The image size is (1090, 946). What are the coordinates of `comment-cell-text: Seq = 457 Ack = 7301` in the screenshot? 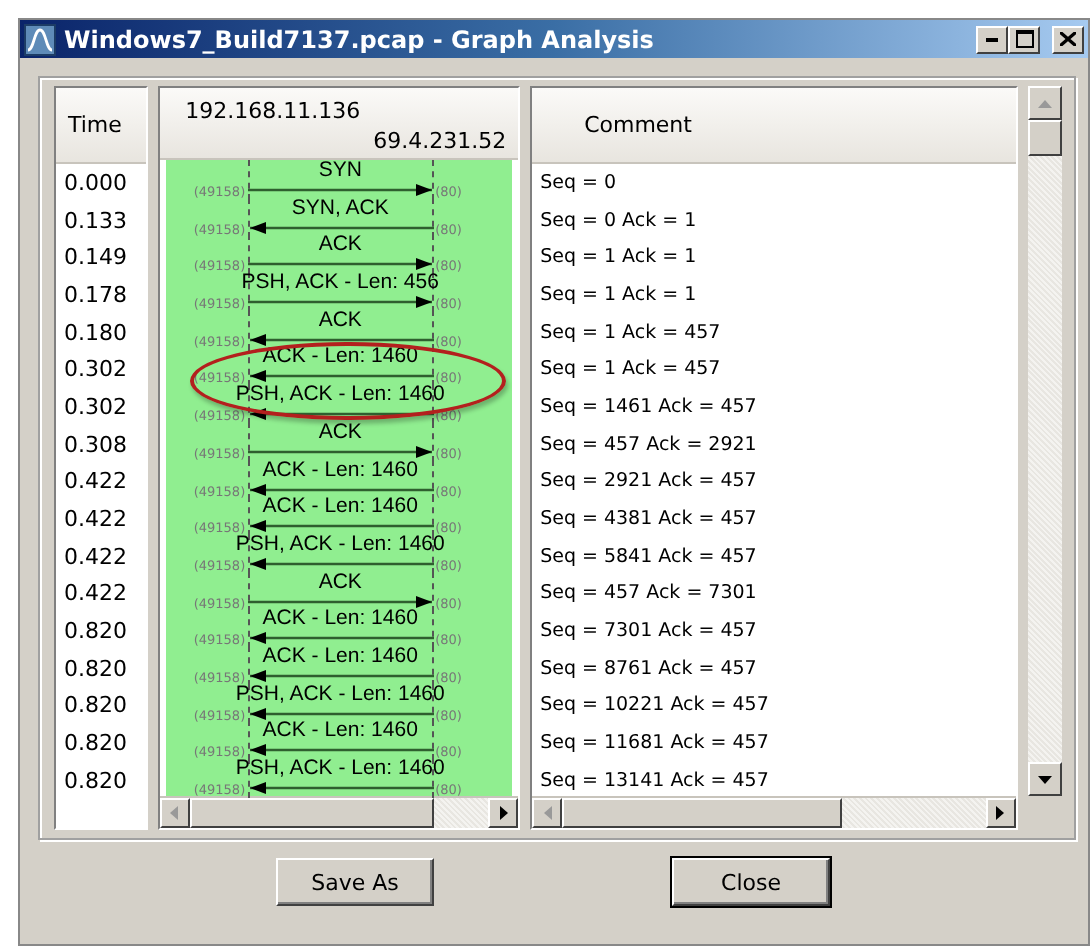 It's located at (647, 593).